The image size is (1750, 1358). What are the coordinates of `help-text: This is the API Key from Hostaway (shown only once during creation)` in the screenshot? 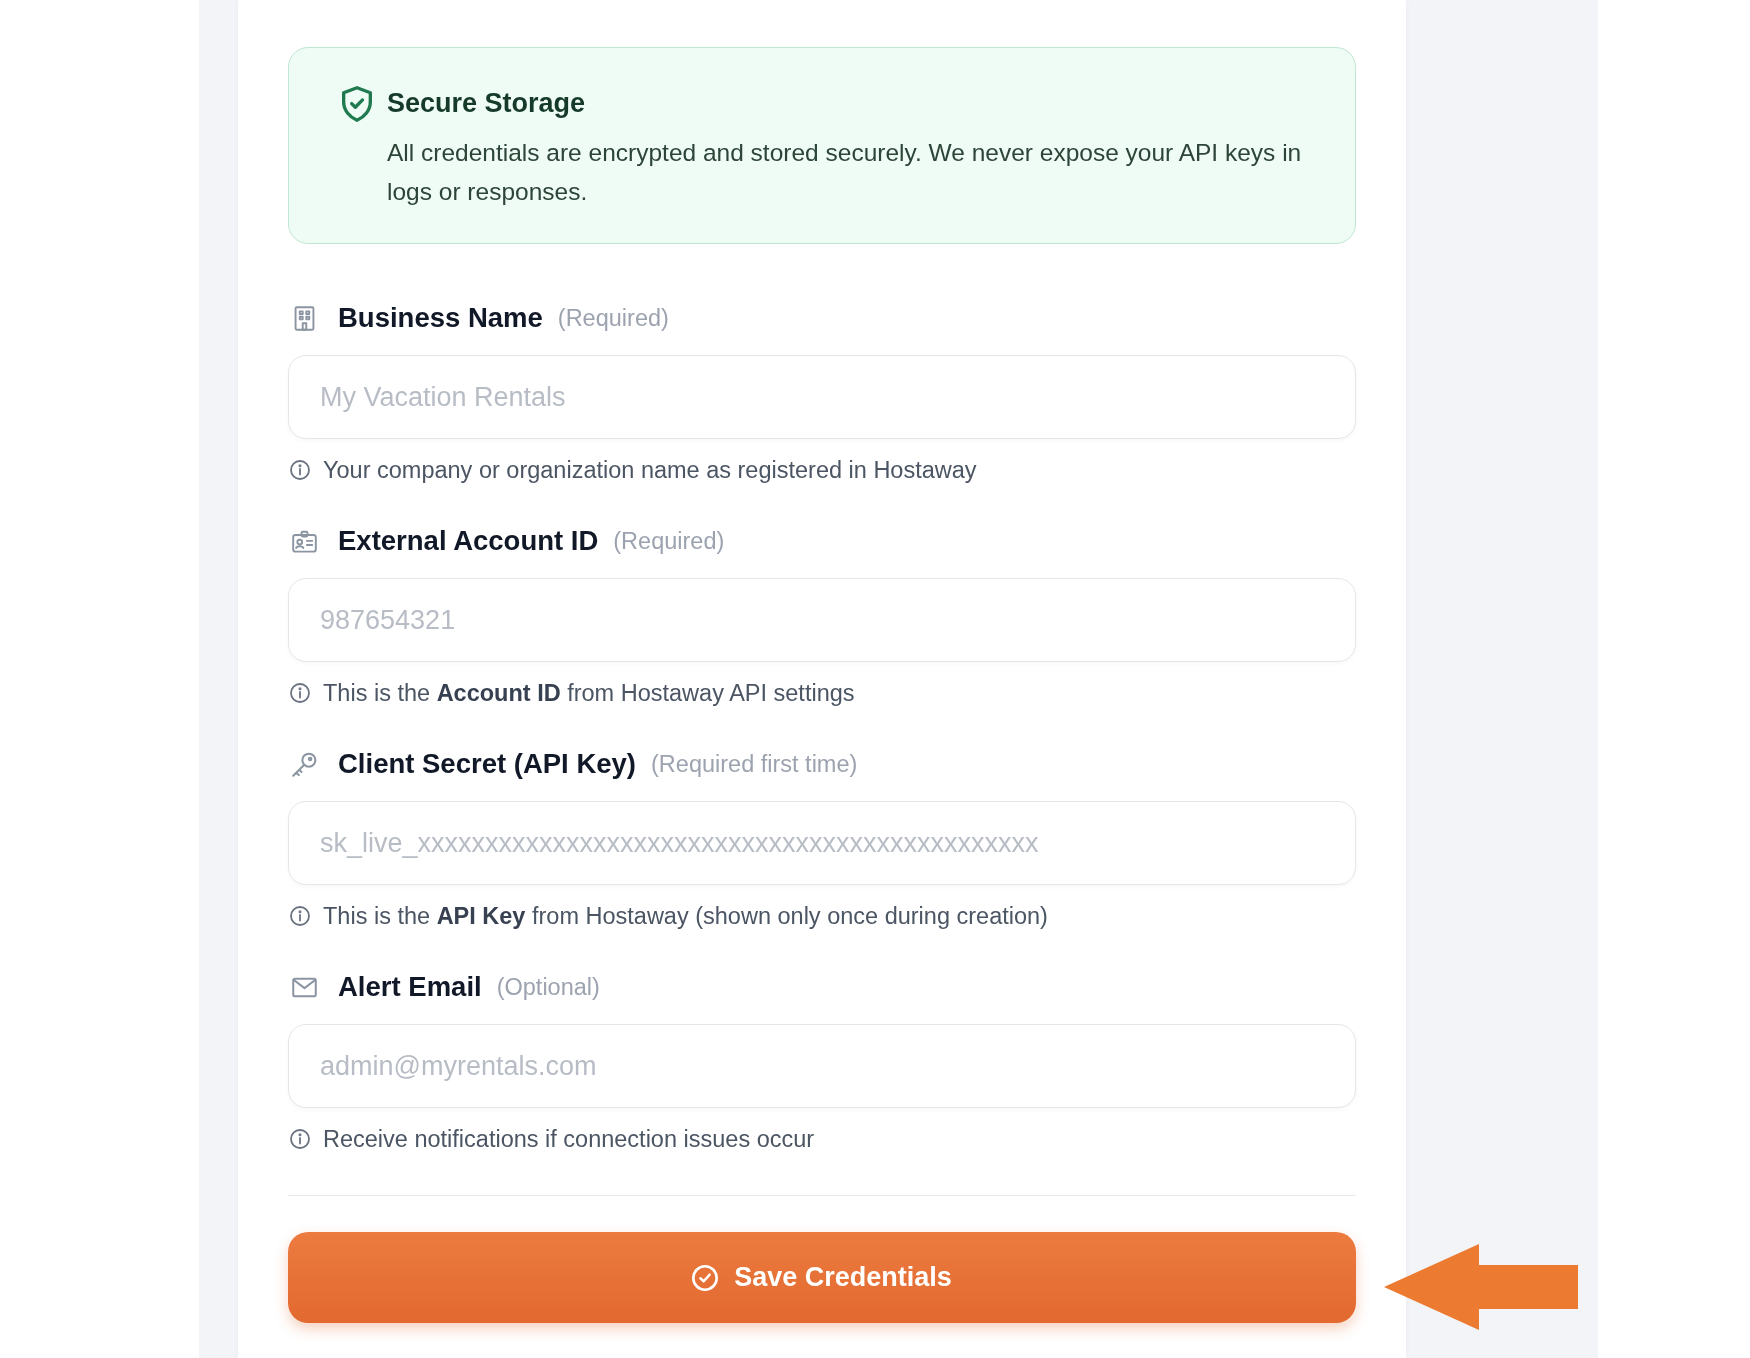 It's located at (685, 916).